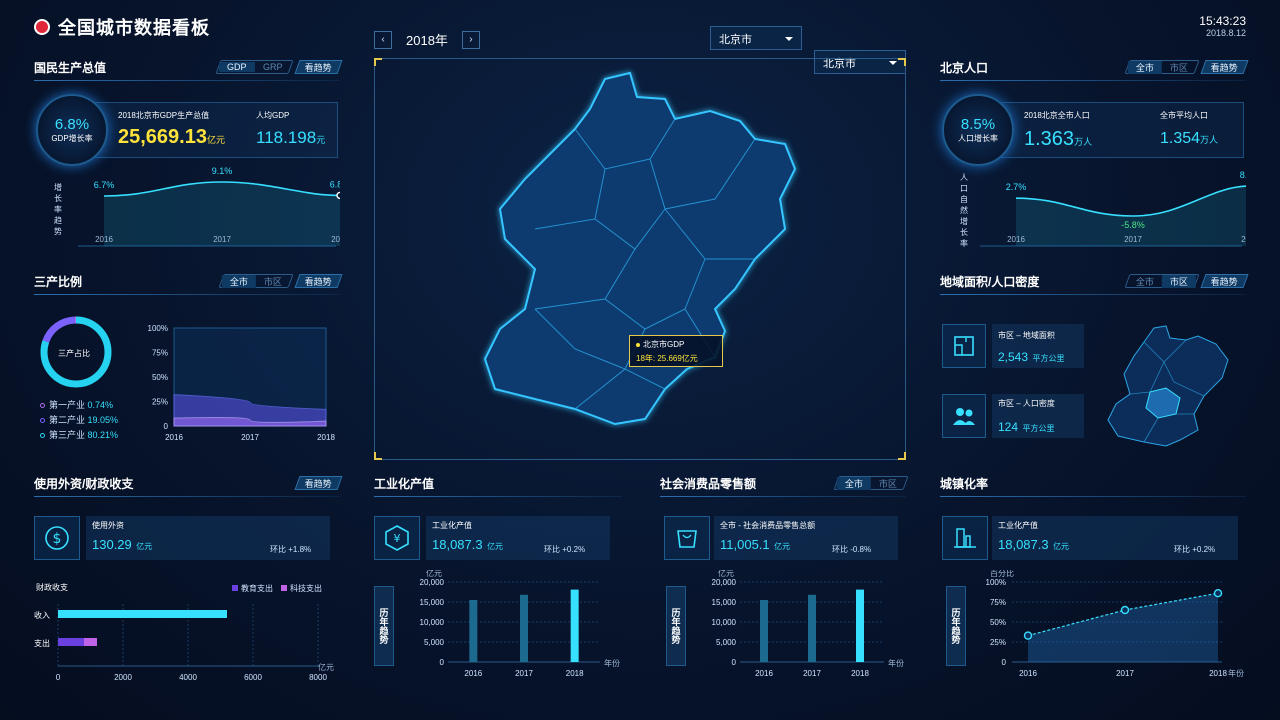 The height and width of the screenshot is (720, 1280). I want to click on area-label: 市区 – 地域面积, so click(1026, 335).